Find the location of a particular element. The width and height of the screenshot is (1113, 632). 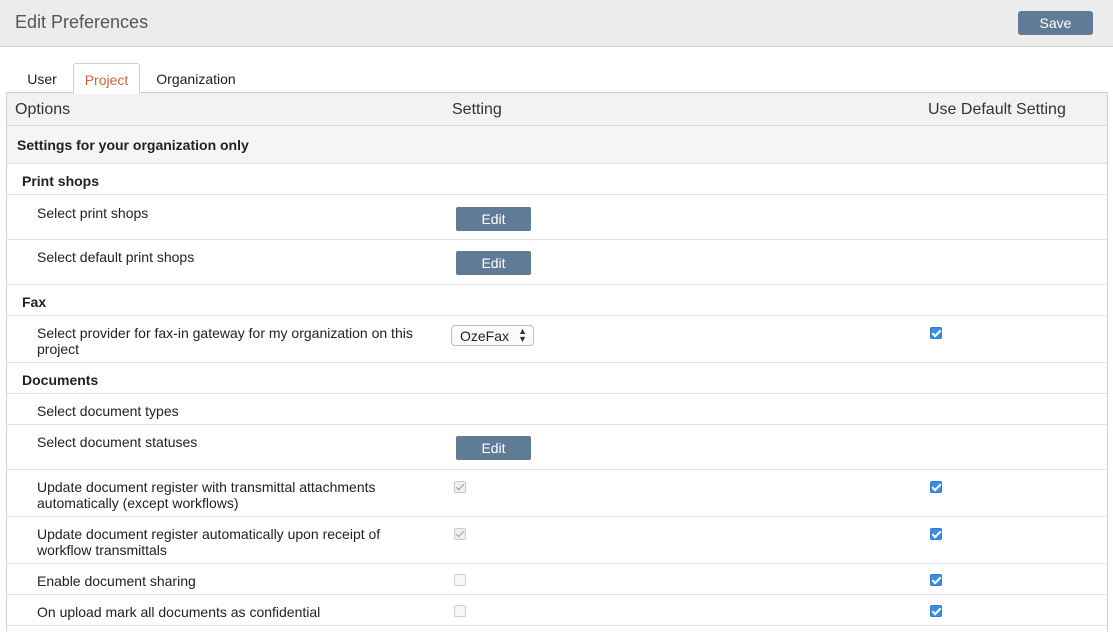

option-label: Select document types is located at coordinates (108, 411).